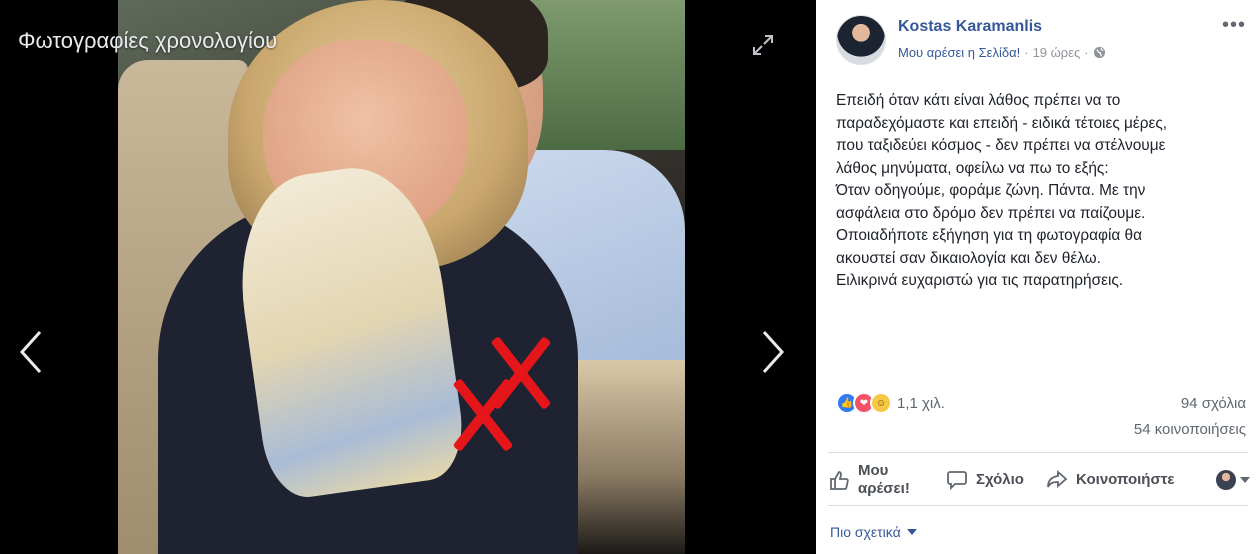 Image resolution: width=1260 pixels, height=554 pixels. Describe the element at coordinates (957, 480) in the screenshot. I see `comment-icon` at that location.